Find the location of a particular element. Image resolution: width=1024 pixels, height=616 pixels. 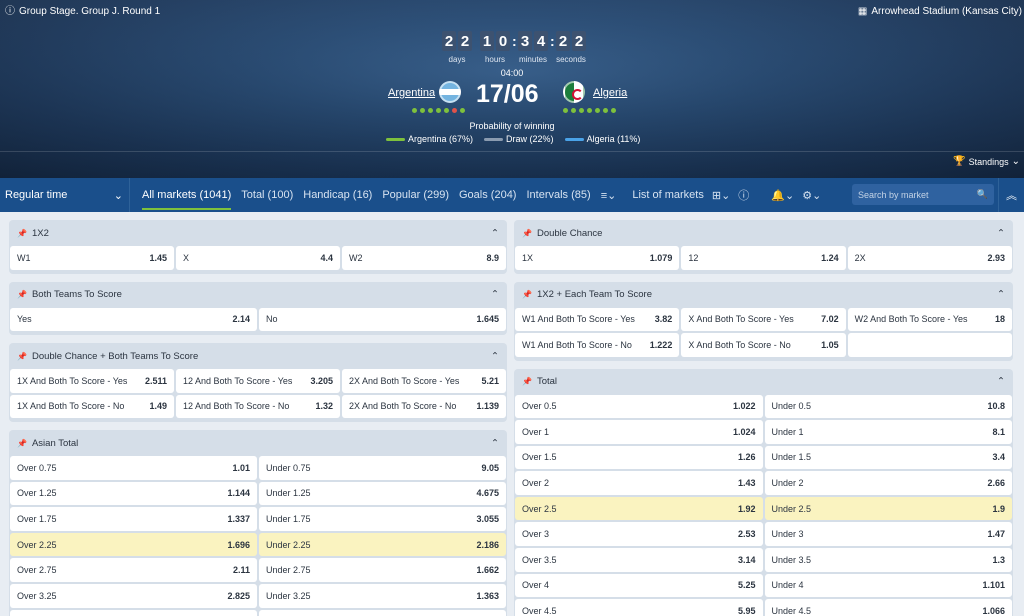

odds-button: Over 1 1.024 is located at coordinates (639, 432).